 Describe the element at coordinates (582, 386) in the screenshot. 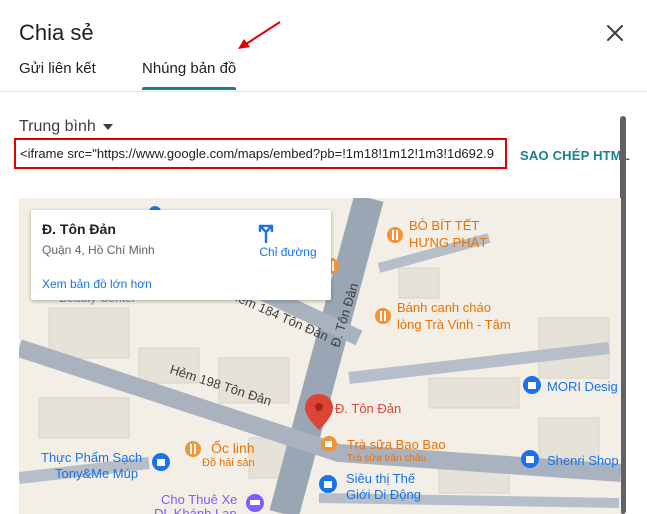

I see `poi-mori: MORI Desig` at that location.